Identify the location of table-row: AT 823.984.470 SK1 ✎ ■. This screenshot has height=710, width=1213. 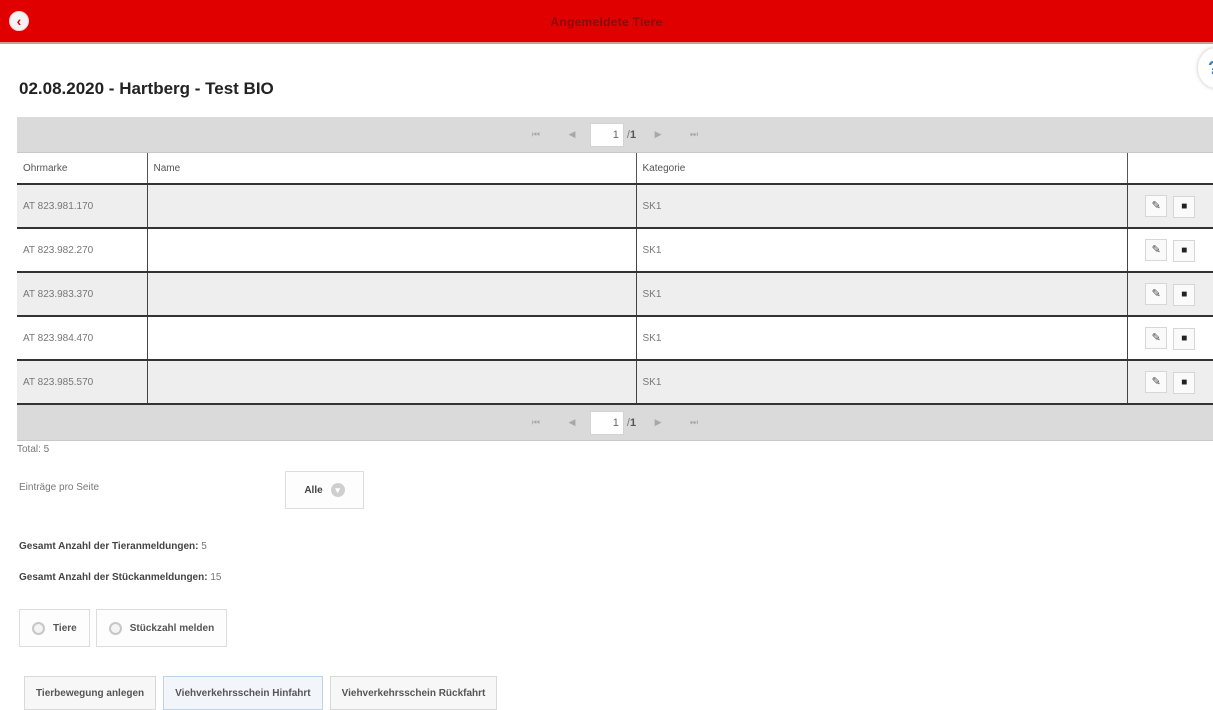
(615, 338).